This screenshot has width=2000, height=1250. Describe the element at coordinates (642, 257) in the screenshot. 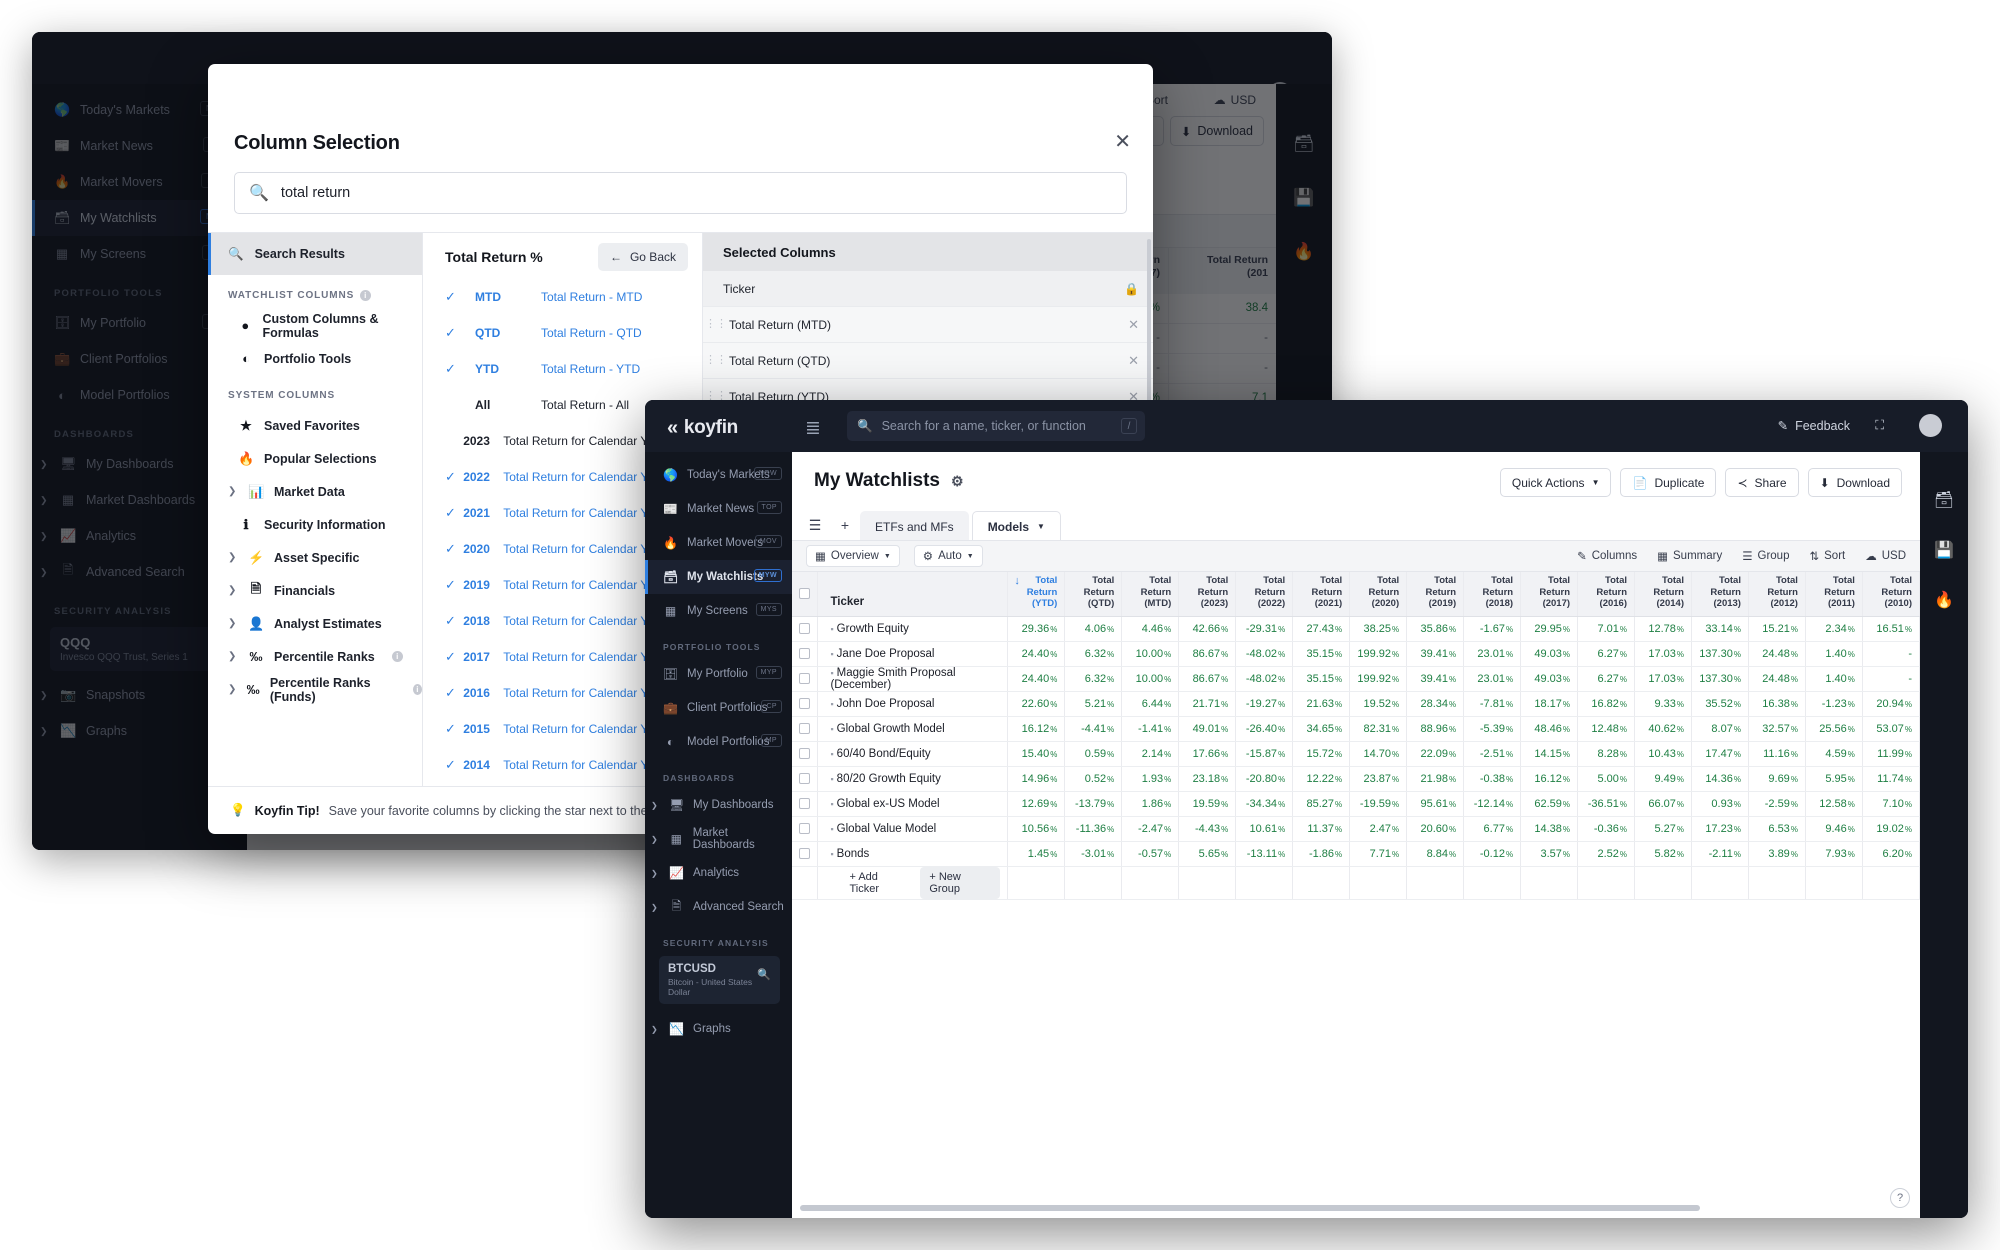

I see `go-back-button: ← Go Back` at that location.